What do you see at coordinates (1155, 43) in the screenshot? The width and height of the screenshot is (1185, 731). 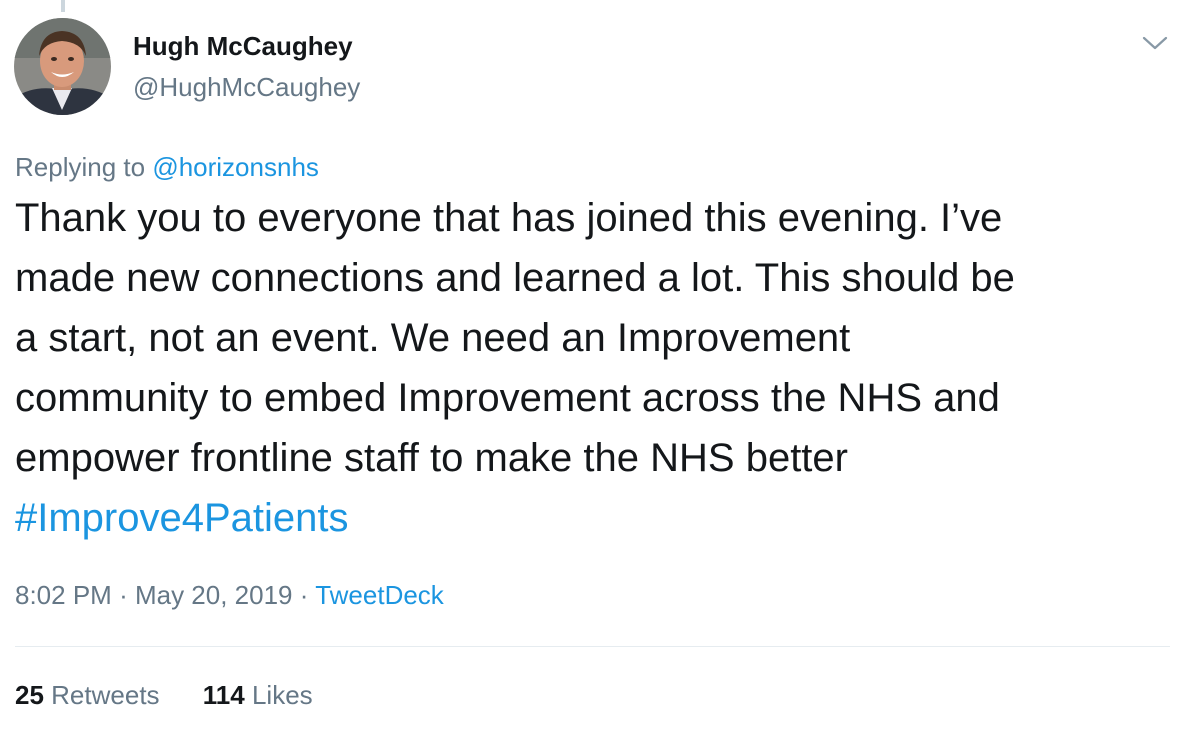 I see `chevron-down-icon` at bounding box center [1155, 43].